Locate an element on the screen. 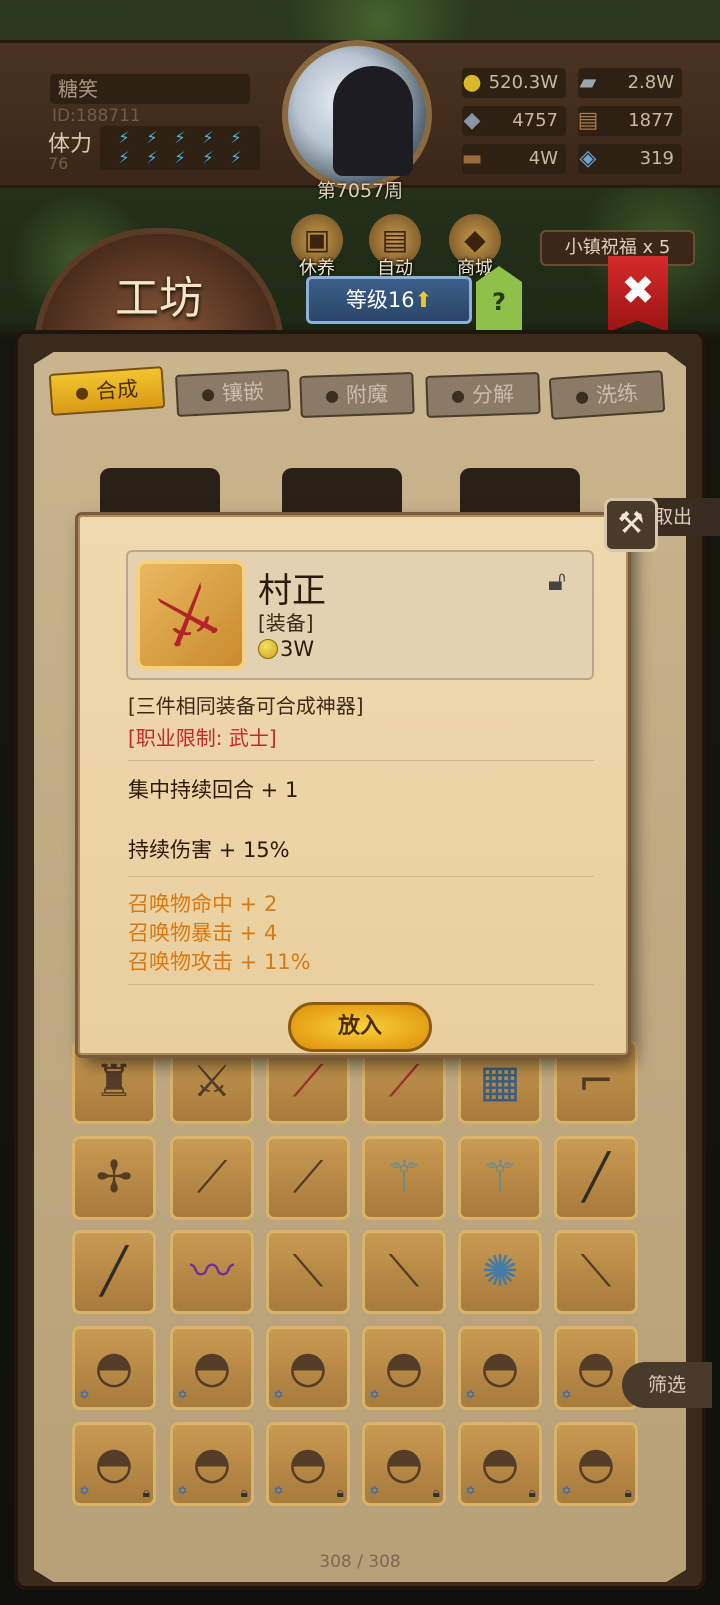 The width and height of the screenshot is (720, 1605). workshop-level-badge: 等级16⬆ is located at coordinates (389, 300).